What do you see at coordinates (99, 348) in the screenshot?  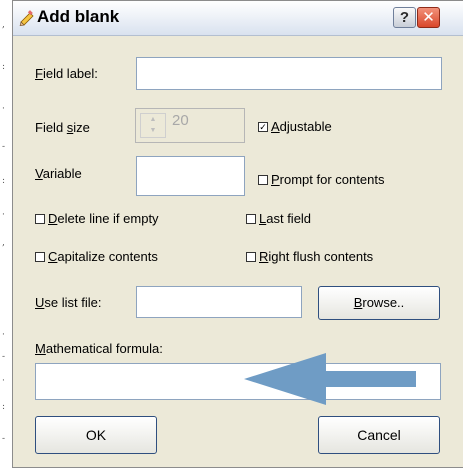 I see `formula-caption: Mathematical formula:` at bounding box center [99, 348].